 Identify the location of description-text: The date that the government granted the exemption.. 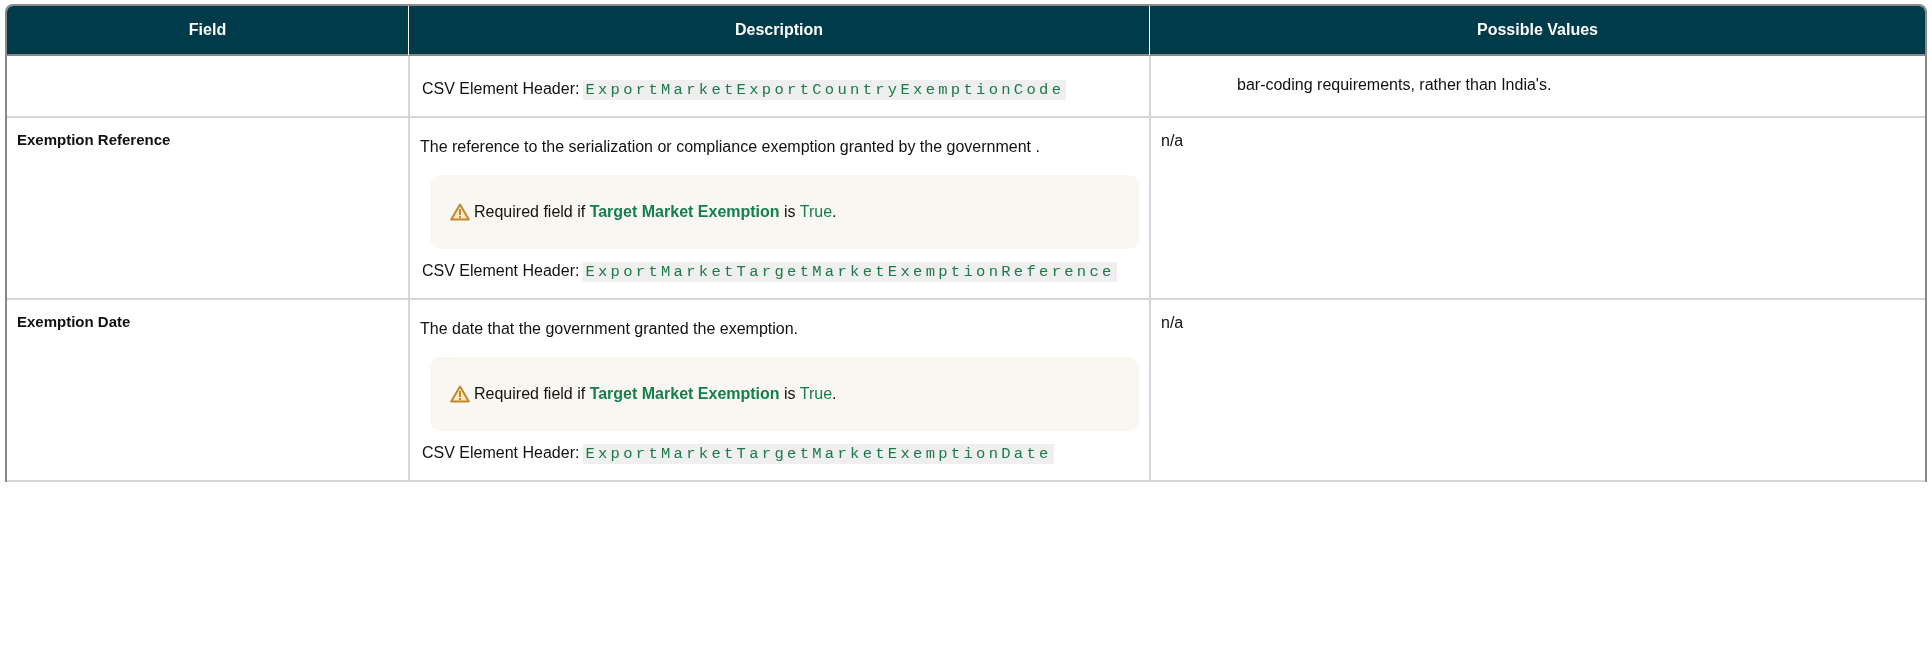
(610, 329).